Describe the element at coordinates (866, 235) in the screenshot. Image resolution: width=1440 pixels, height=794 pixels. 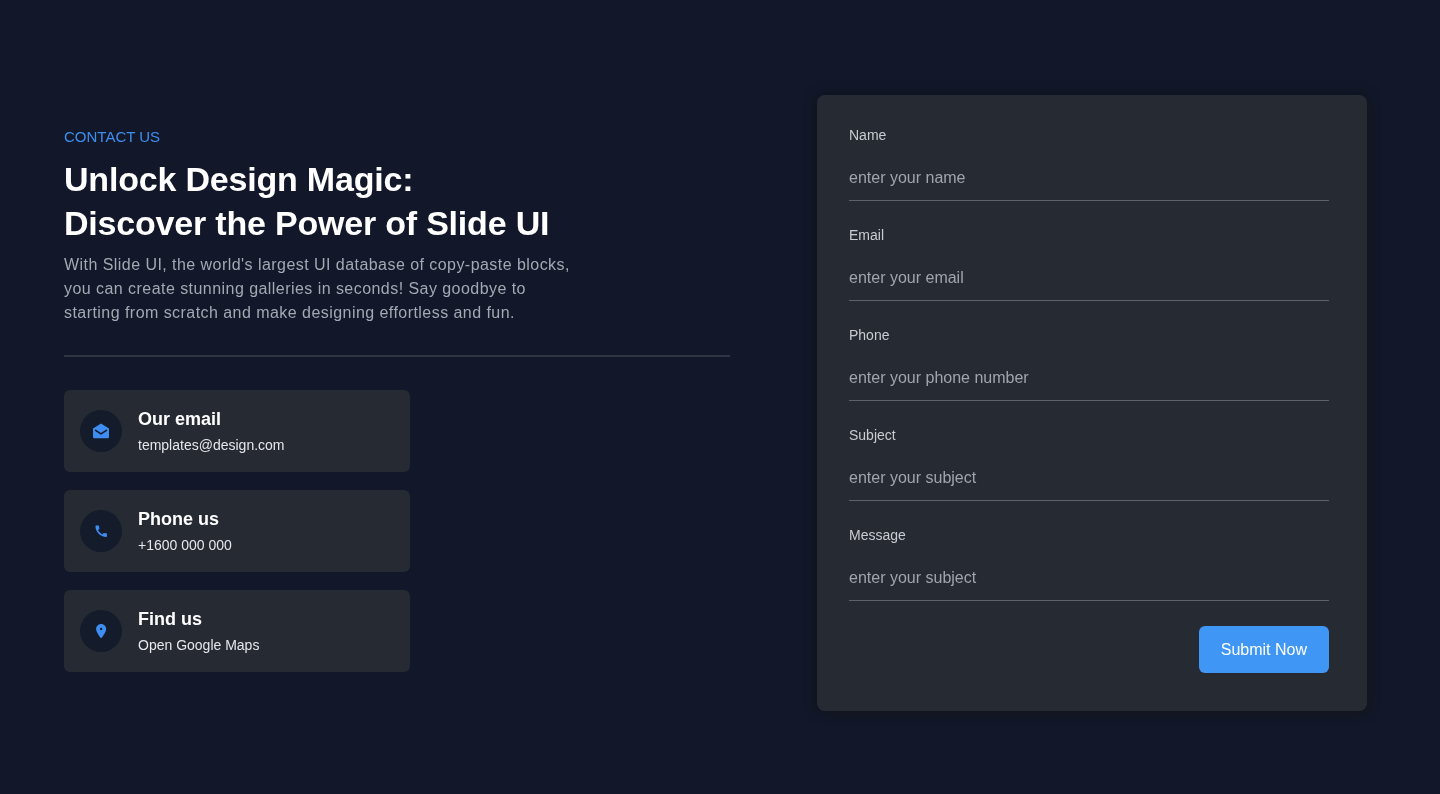
I see `field-label: Email` at that location.